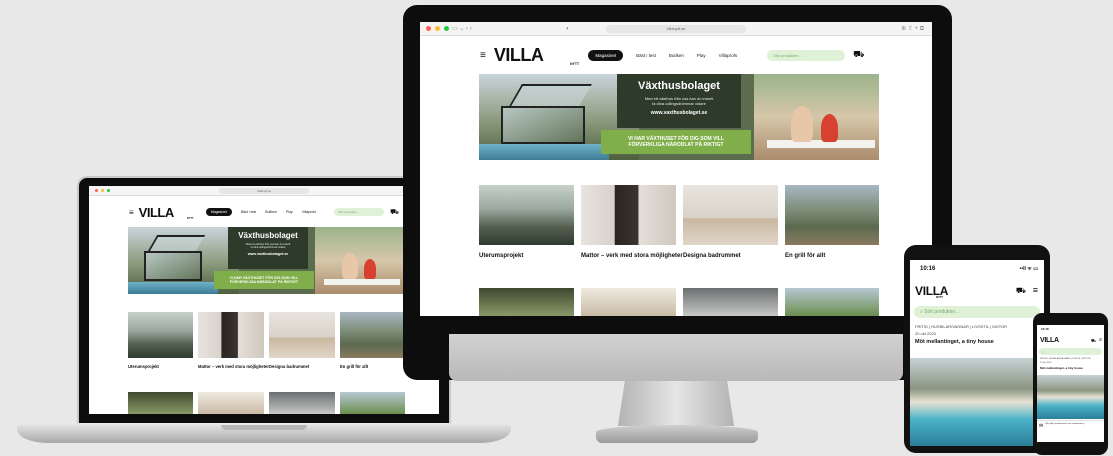 This screenshot has width=1113, height=456. What do you see at coordinates (568, 29) in the screenshot?
I see `privacy-shield-icon: ◐` at bounding box center [568, 29].